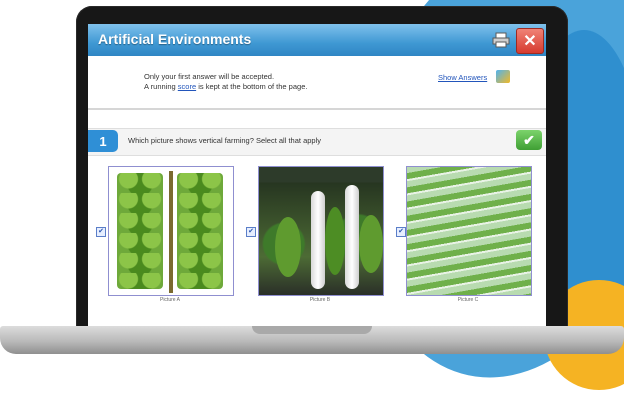 The width and height of the screenshot is (624, 406). What do you see at coordinates (352, 237) in the screenshot?
I see `grow-tower-right` at bounding box center [352, 237].